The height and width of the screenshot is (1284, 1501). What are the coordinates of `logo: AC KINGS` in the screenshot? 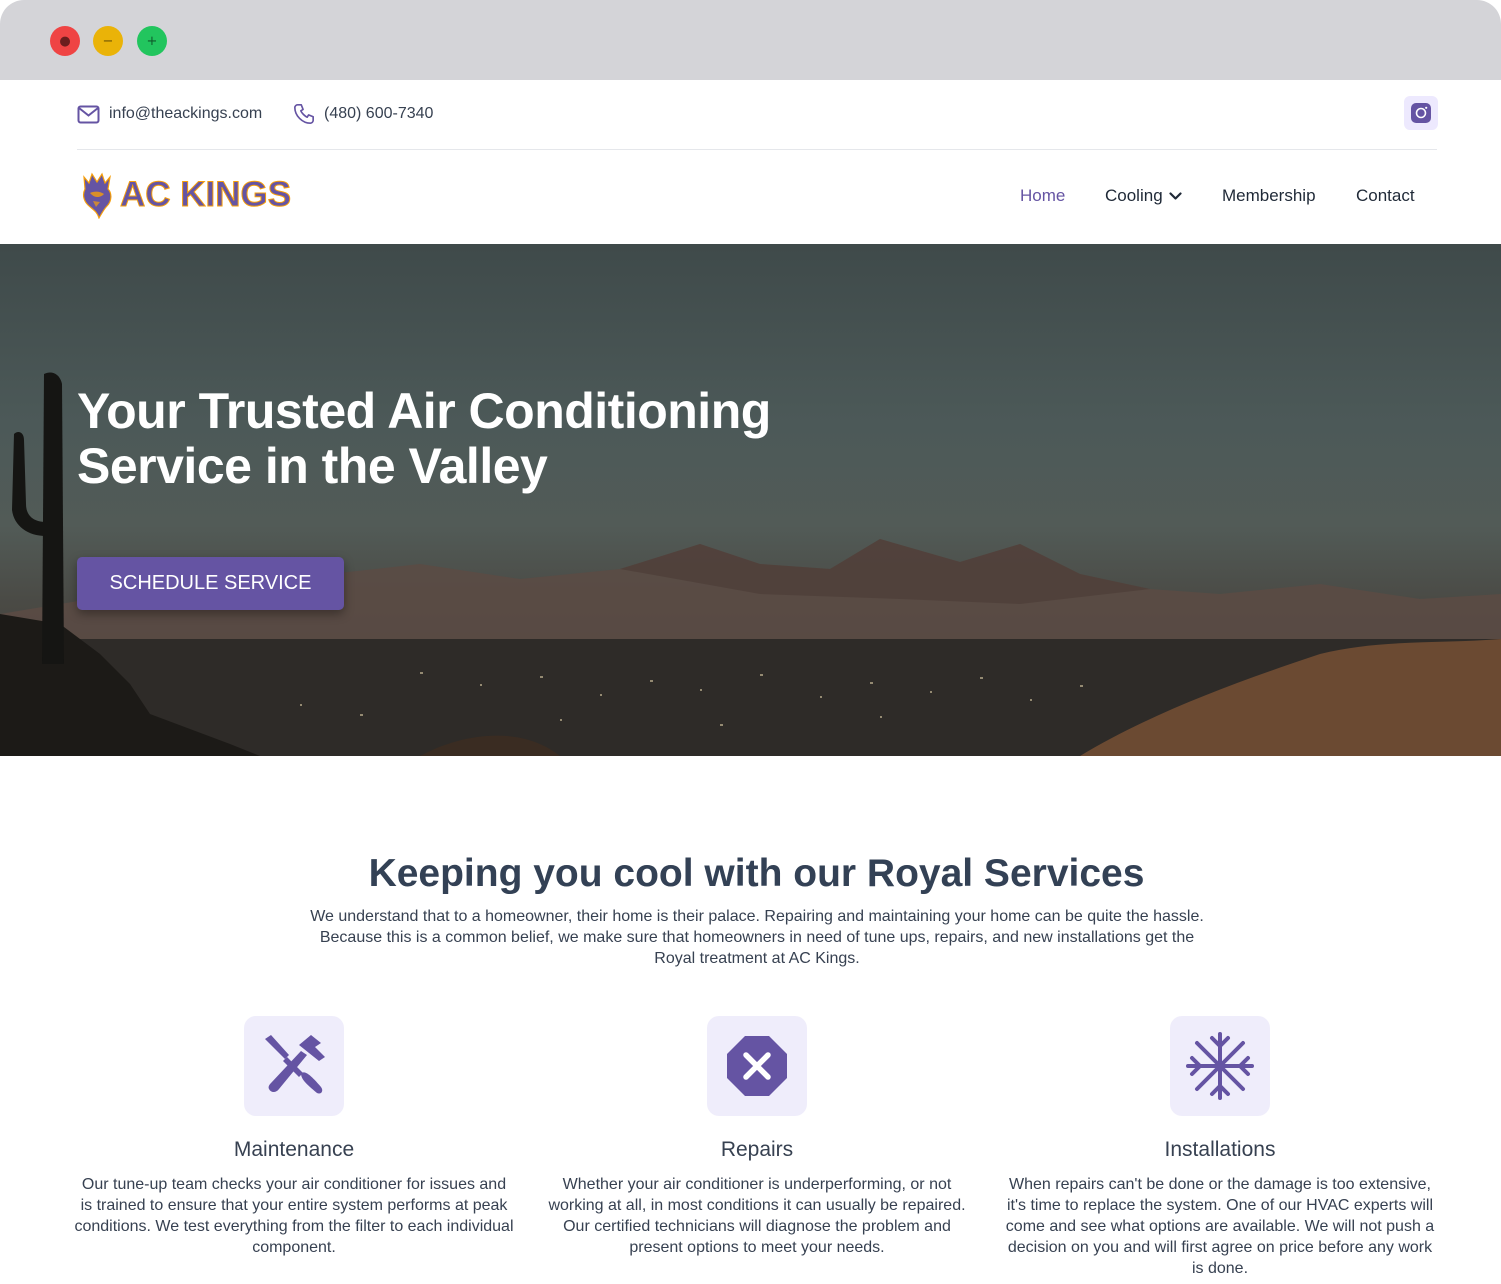 It's located at (185, 195).